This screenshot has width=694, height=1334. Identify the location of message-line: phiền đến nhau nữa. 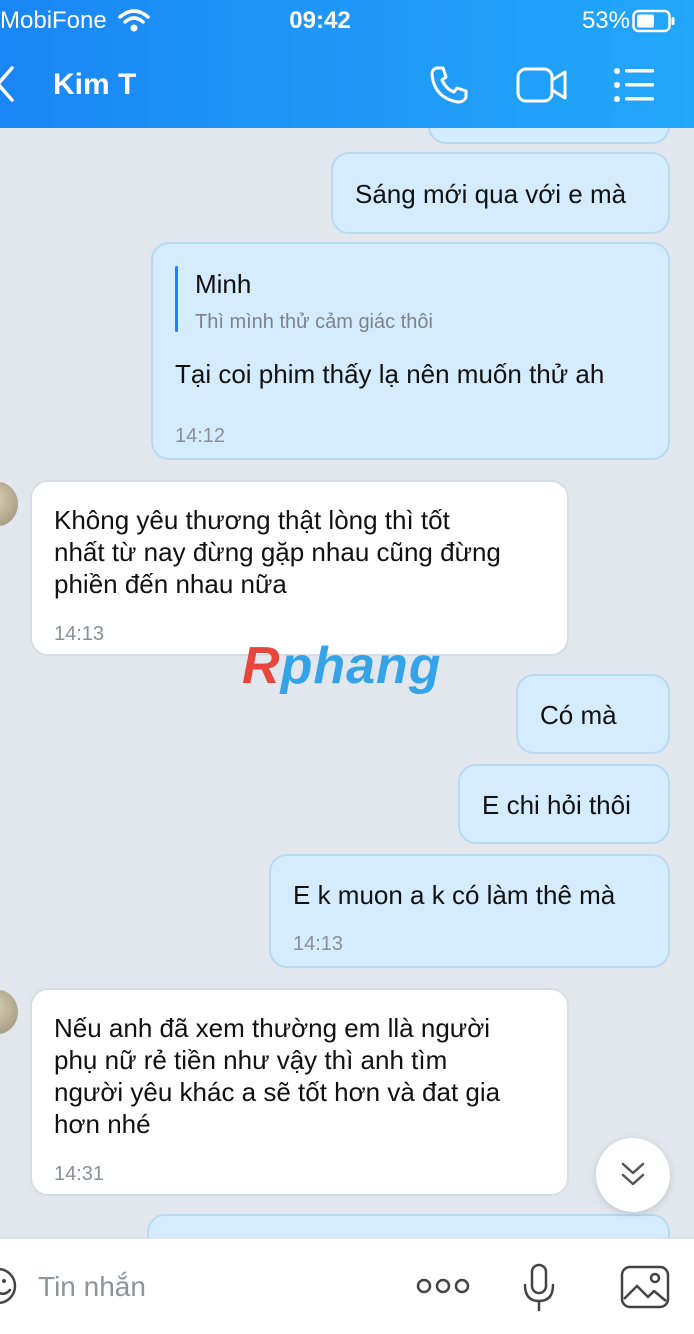
(170, 584).